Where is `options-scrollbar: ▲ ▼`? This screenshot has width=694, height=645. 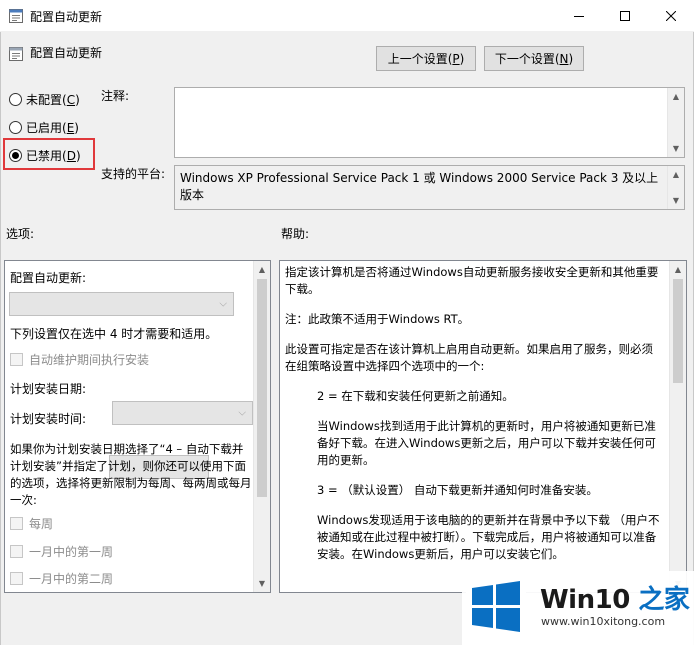
options-scrollbar: ▲ ▼ is located at coordinates (261, 426).